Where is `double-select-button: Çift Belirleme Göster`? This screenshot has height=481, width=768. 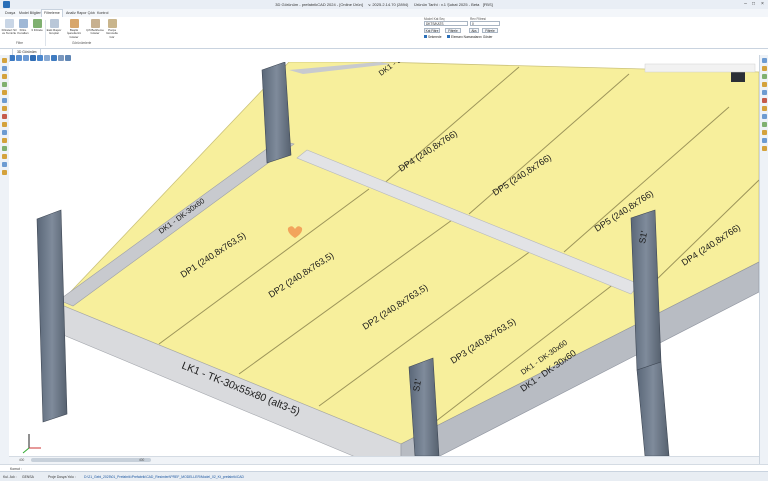 double-select-button: Çift Belirleme Göster is located at coordinates (95, 29).